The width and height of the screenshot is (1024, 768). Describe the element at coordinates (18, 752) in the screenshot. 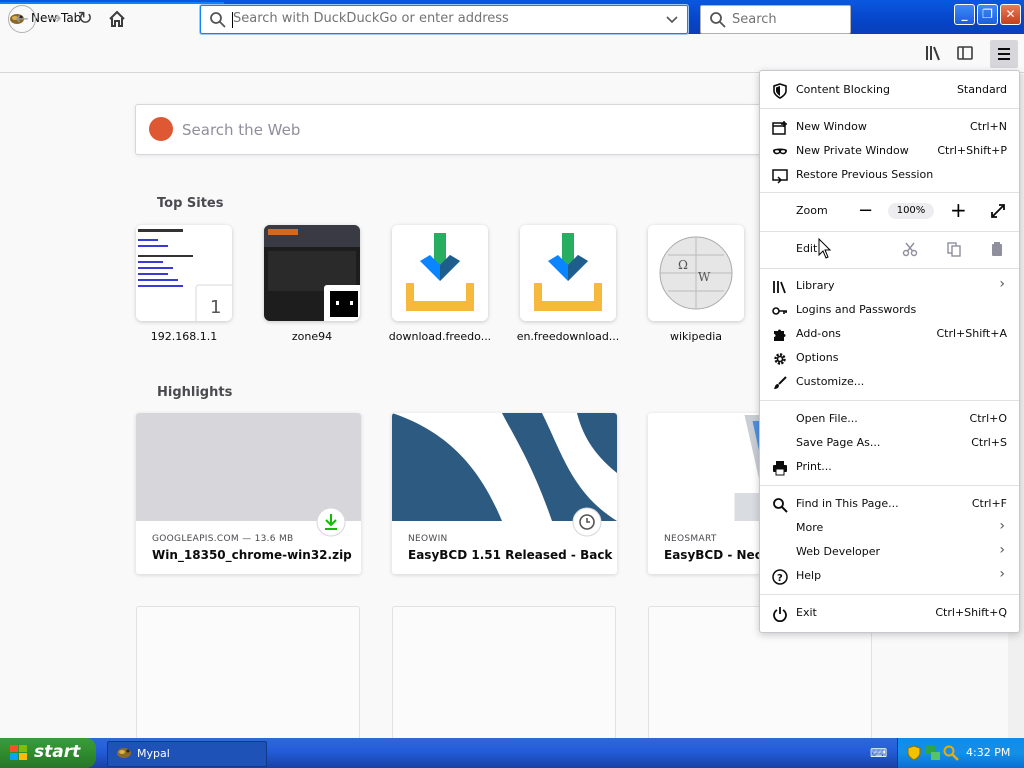

I see `windows-logo-icon` at that location.